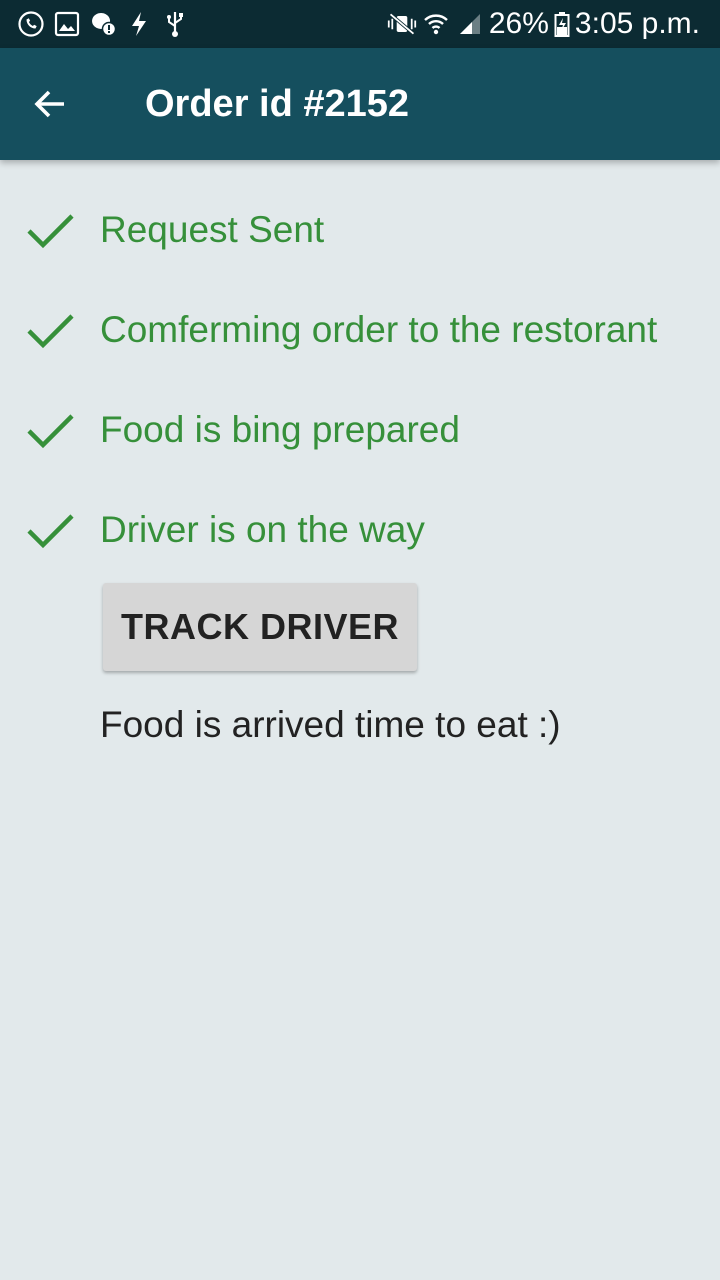 Image resolution: width=720 pixels, height=1280 pixels. I want to click on step-driver-on-way: Driver is on the way, so click(360, 530).